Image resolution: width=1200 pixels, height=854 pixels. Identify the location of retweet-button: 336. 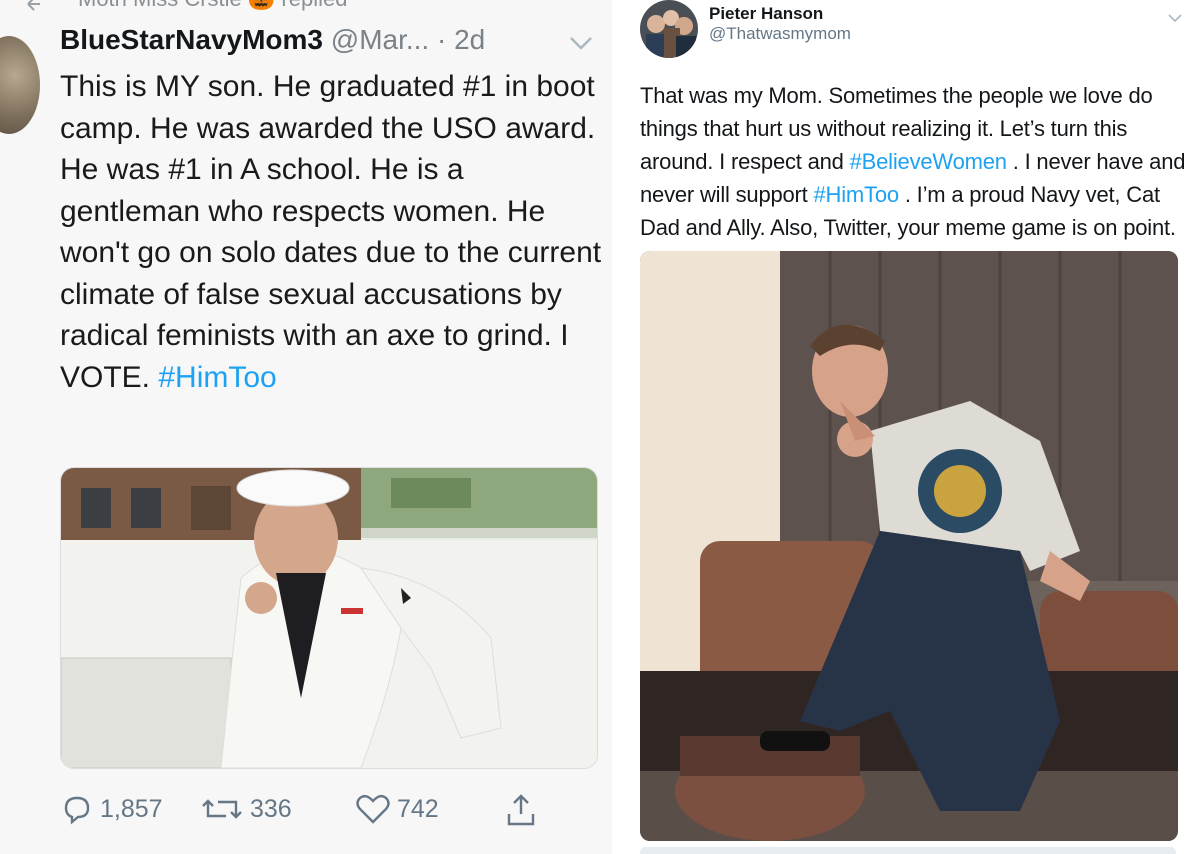
(246, 809).